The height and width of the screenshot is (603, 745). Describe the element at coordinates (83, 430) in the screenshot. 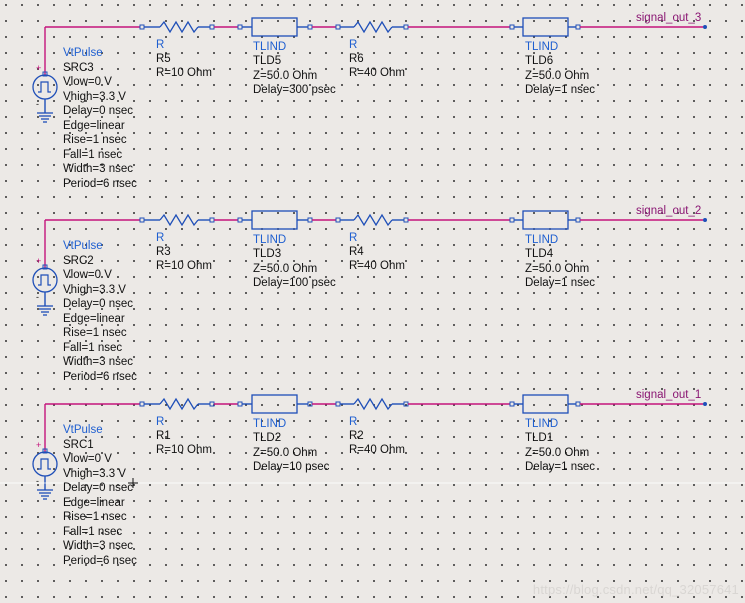

I see `source-type-label: VtPulse` at that location.